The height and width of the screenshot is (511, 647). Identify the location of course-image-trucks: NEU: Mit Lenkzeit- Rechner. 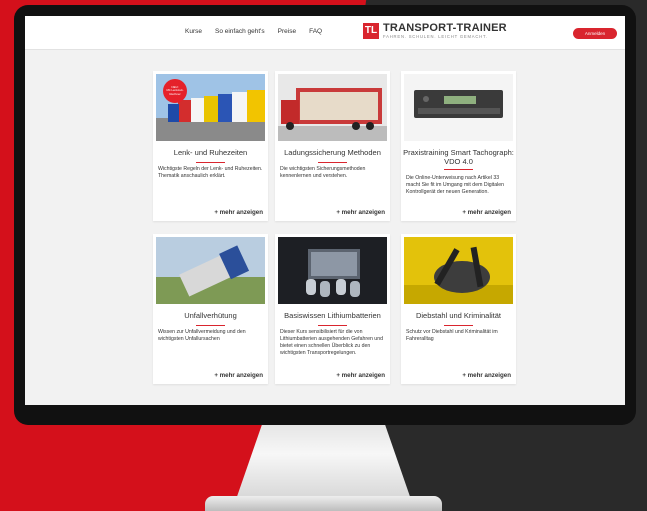
(210, 107).